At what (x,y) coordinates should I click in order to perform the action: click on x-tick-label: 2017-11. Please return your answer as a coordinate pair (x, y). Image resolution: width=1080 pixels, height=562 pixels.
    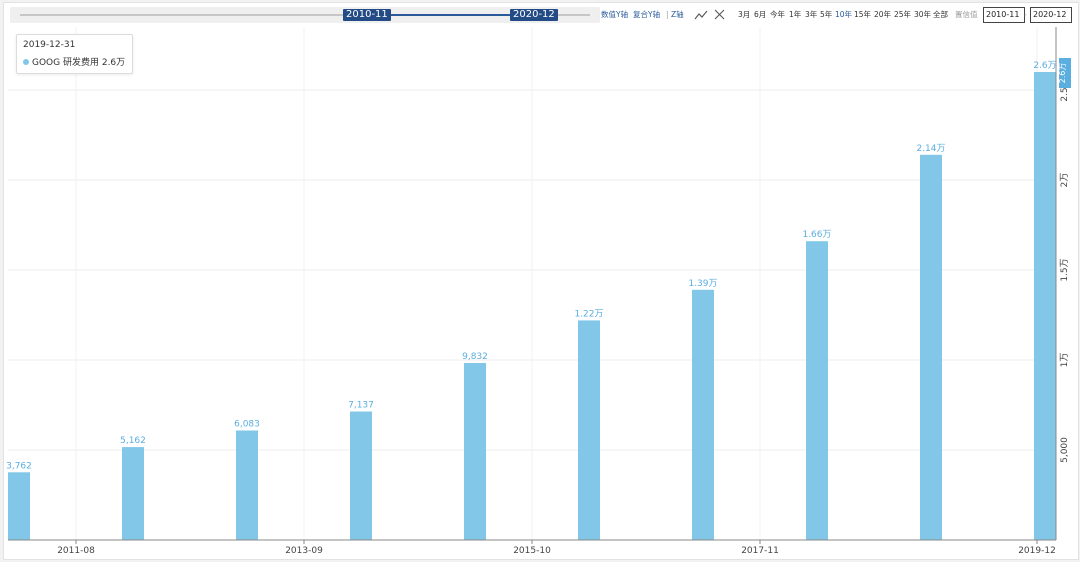
    Looking at the image, I should click on (760, 551).